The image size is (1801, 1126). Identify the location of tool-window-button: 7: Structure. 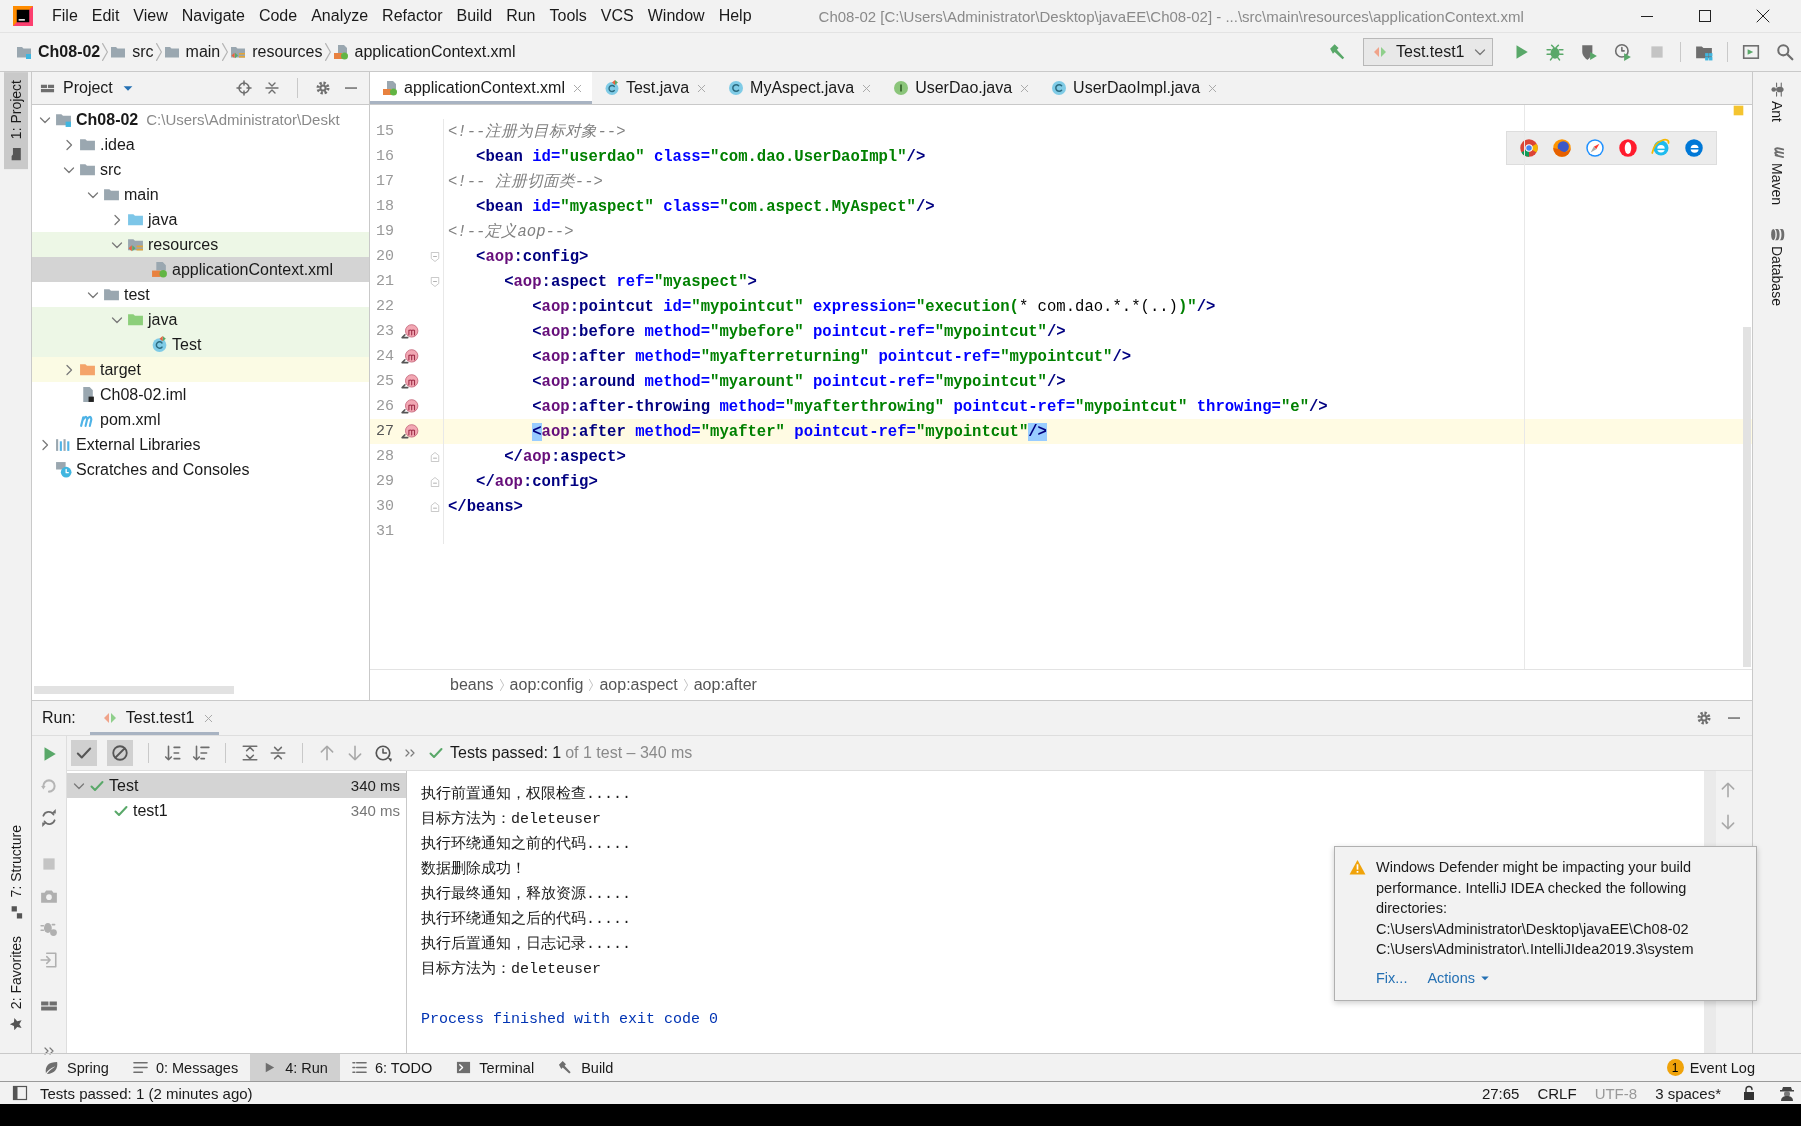
(15, 872).